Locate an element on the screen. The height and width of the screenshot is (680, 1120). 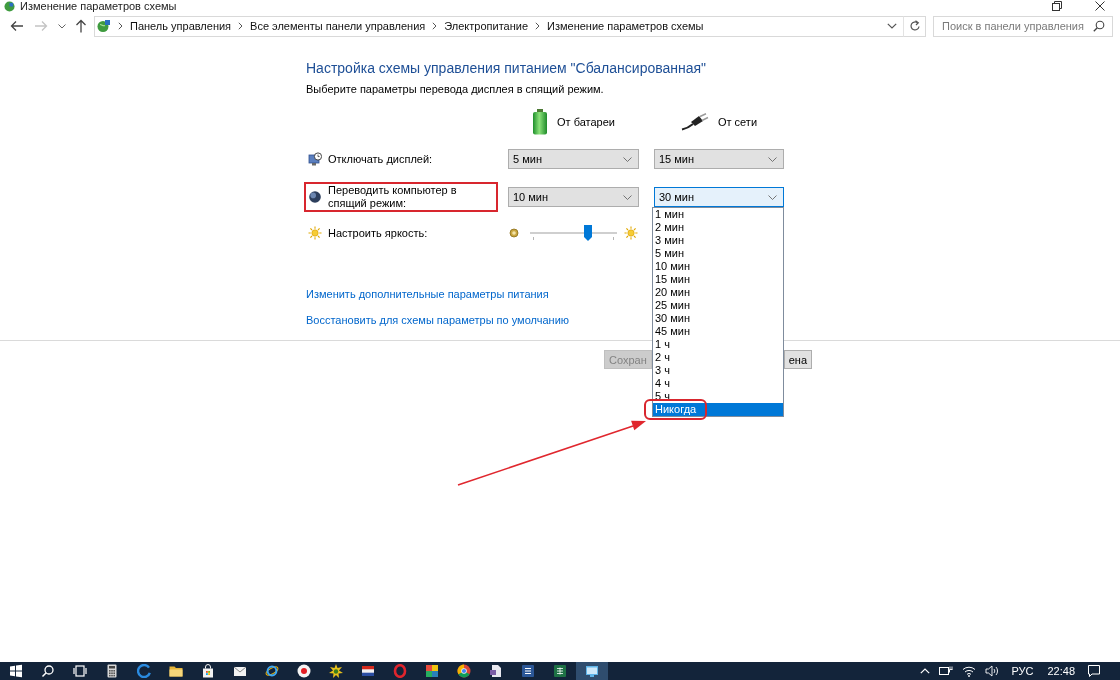
dropdown: 10 мин is located at coordinates (573, 197).